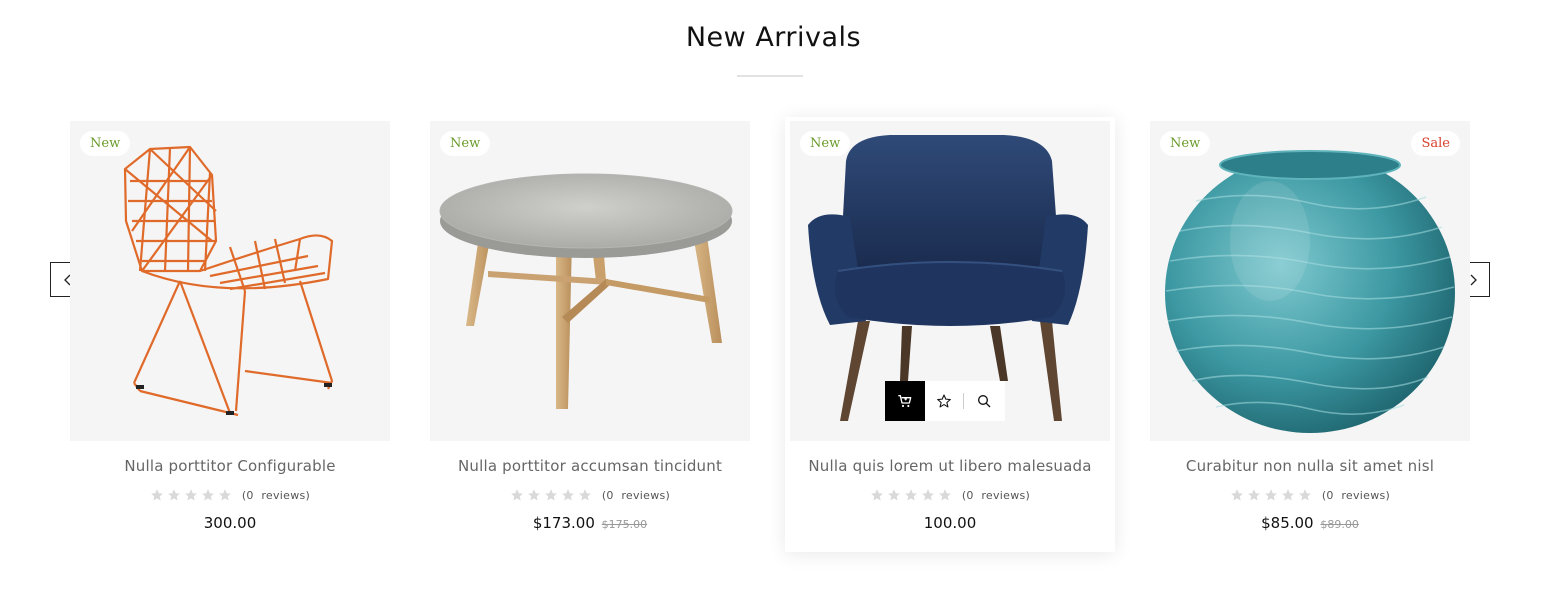 This screenshot has width=1547, height=615. What do you see at coordinates (770, 76) in the screenshot?
I see `title-divider` at bounding box center [770, 76].